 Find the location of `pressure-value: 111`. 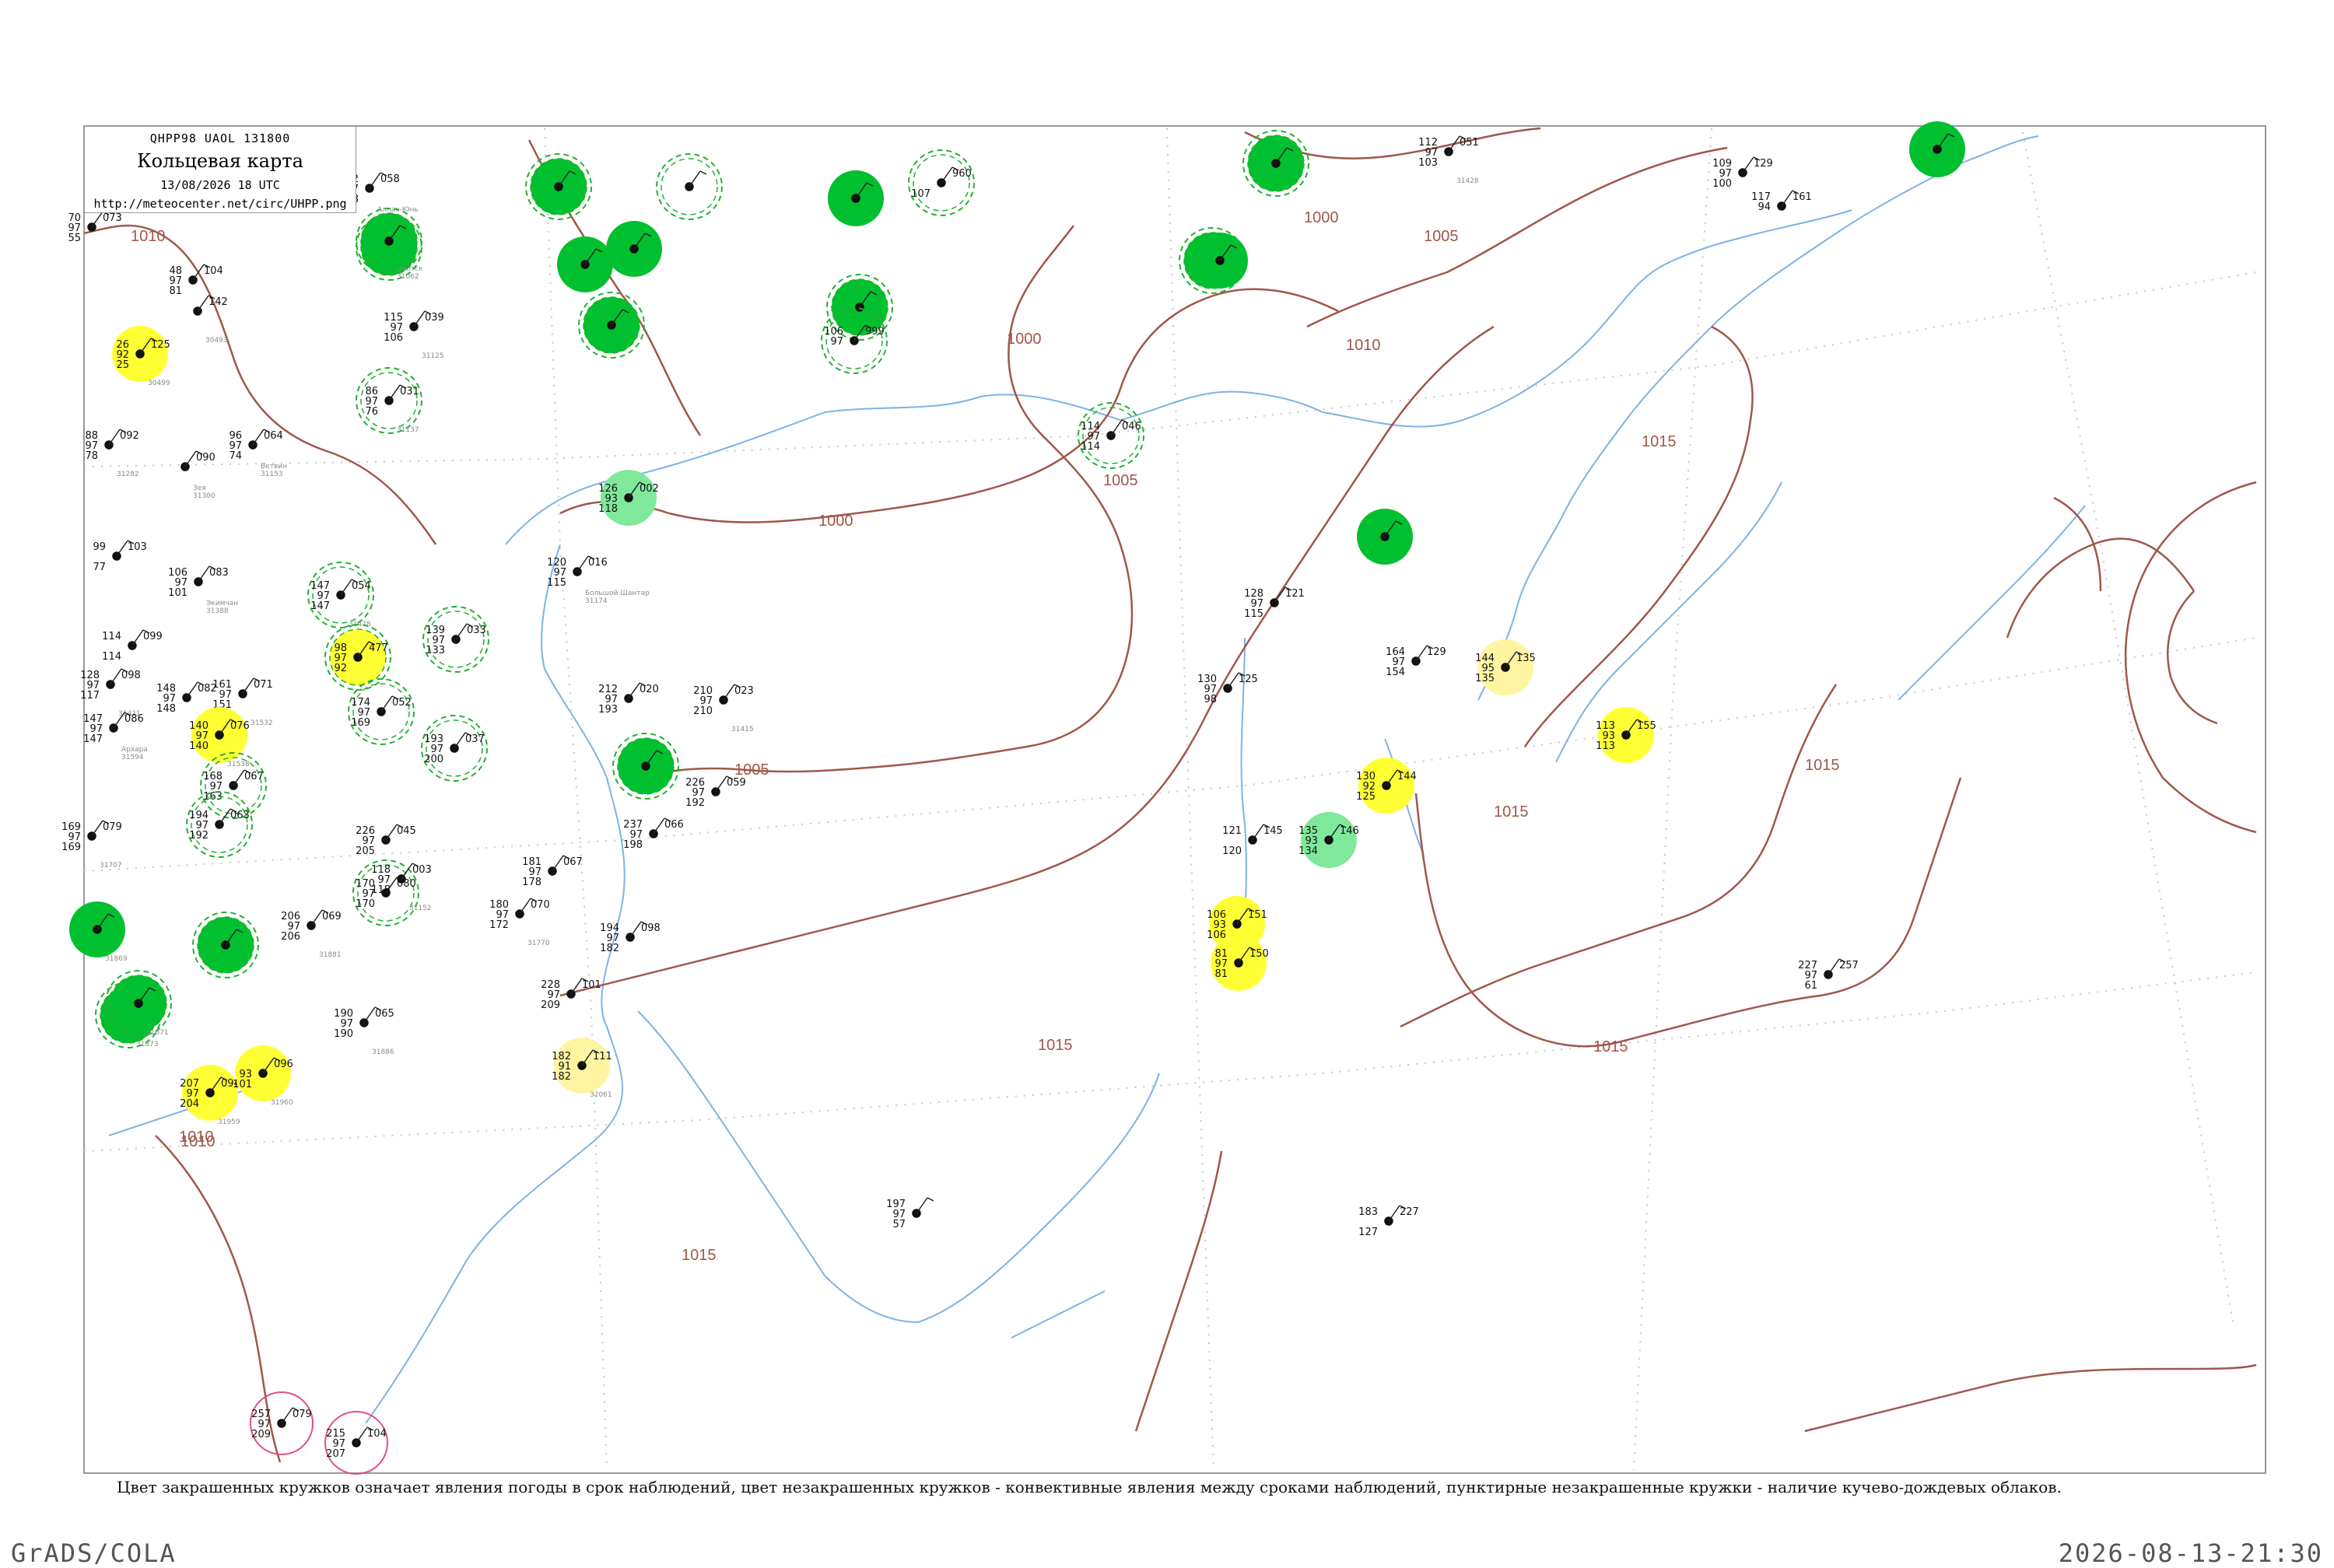

pressure-value: 111 is located at coordinates (603, 1056).